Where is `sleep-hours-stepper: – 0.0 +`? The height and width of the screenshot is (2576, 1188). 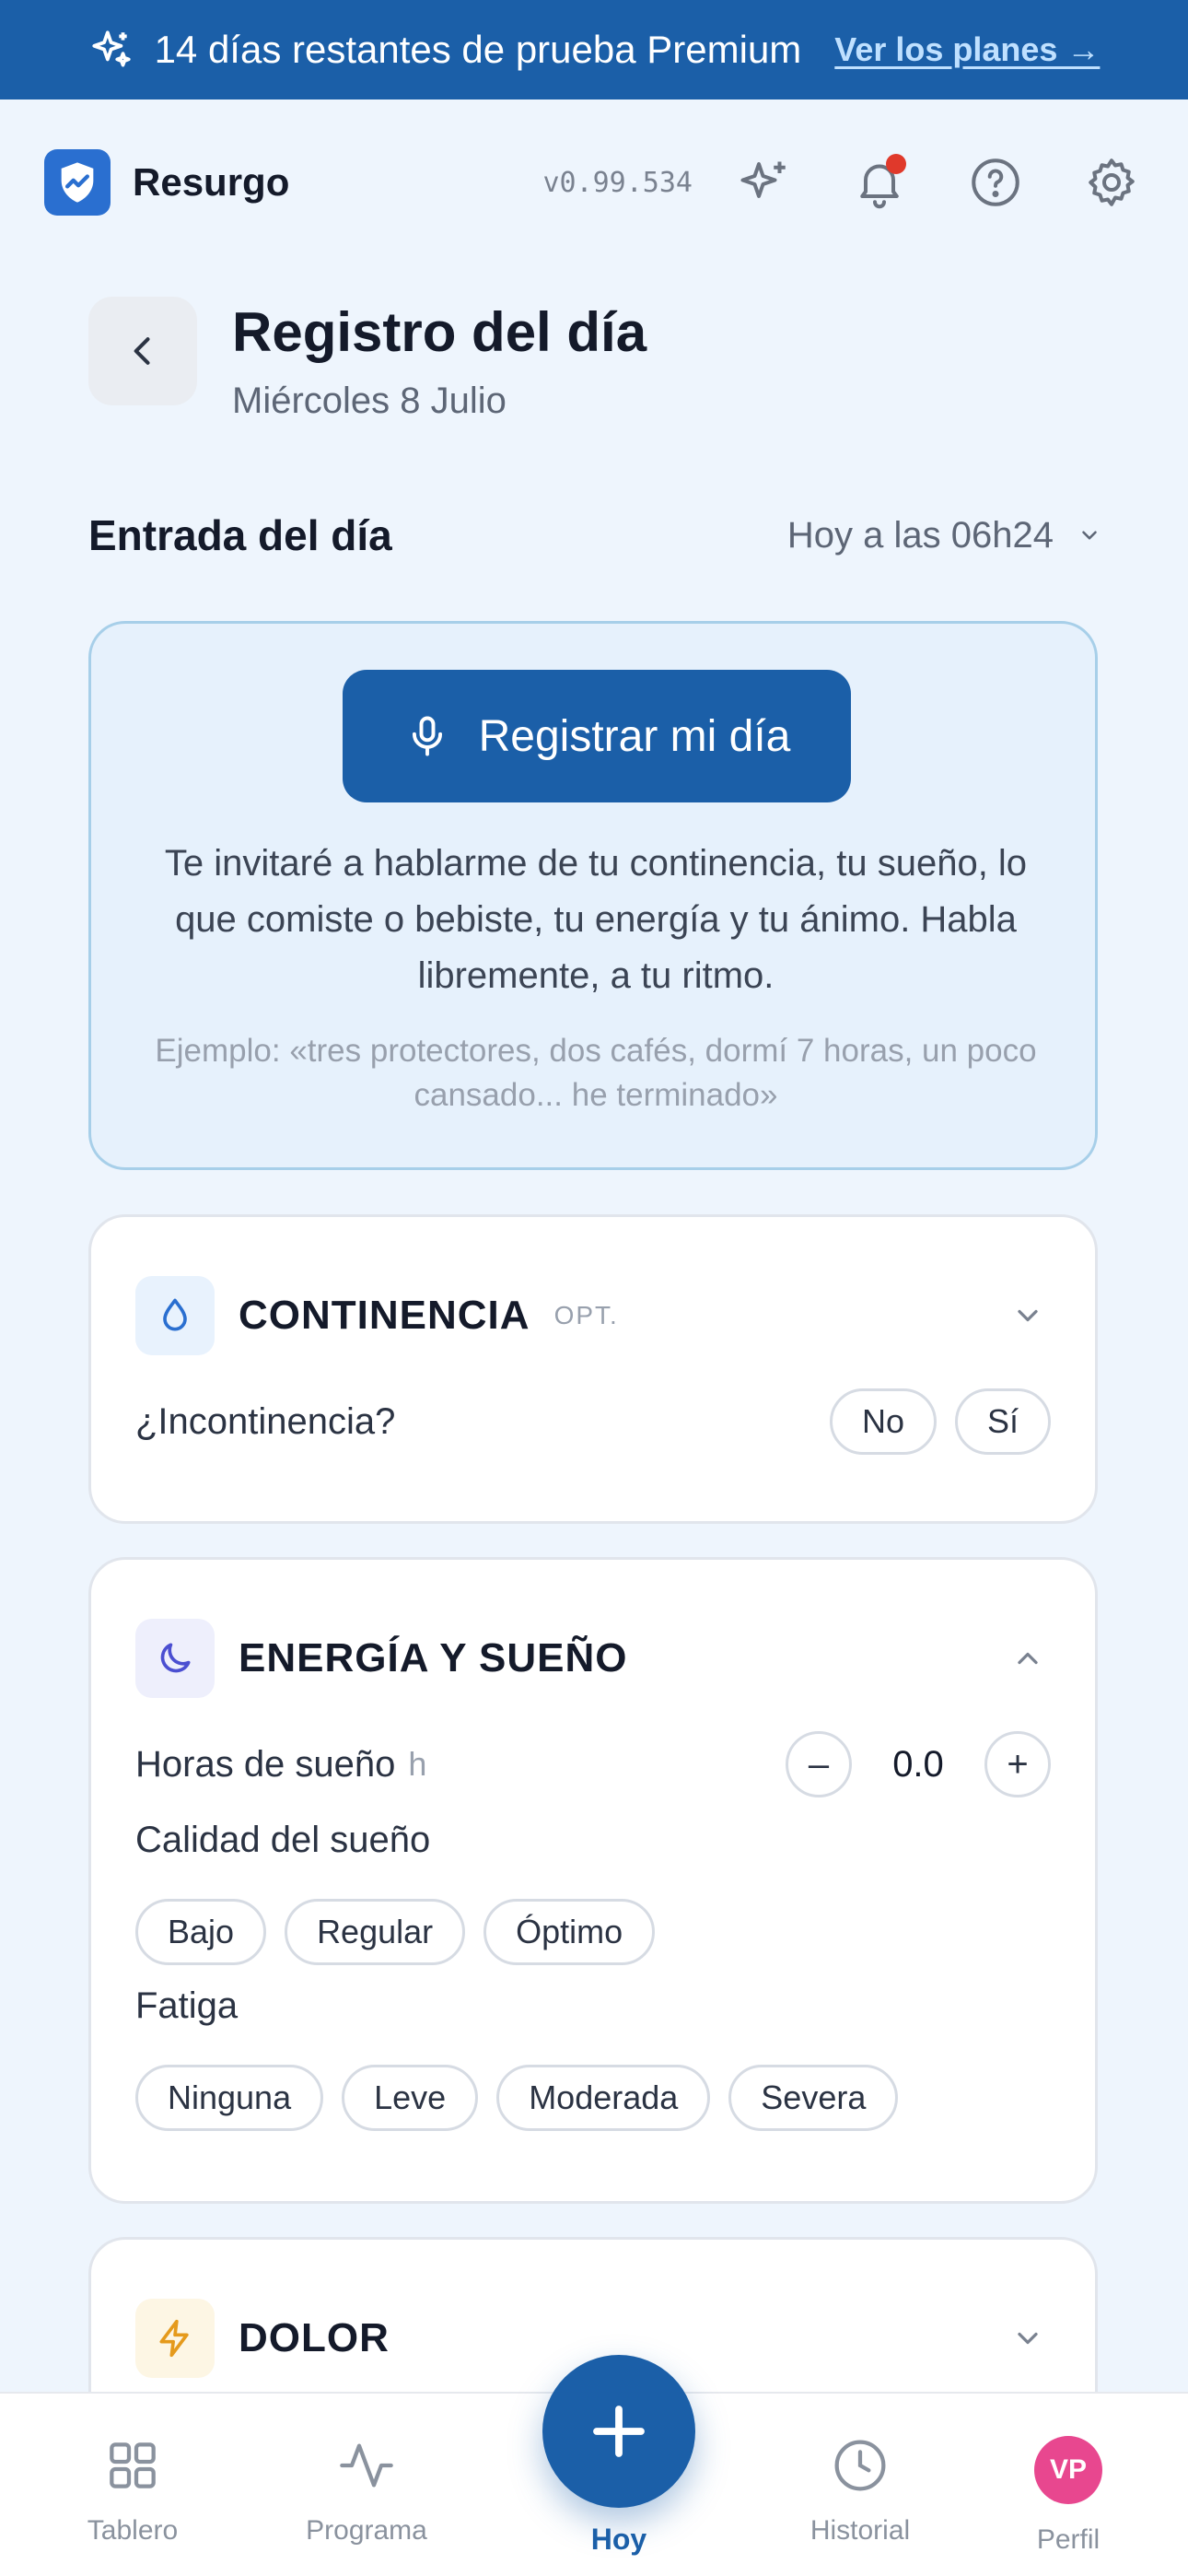 sleep-hours-stepper: – 0.0 + is located at coordinates (918, 1764).